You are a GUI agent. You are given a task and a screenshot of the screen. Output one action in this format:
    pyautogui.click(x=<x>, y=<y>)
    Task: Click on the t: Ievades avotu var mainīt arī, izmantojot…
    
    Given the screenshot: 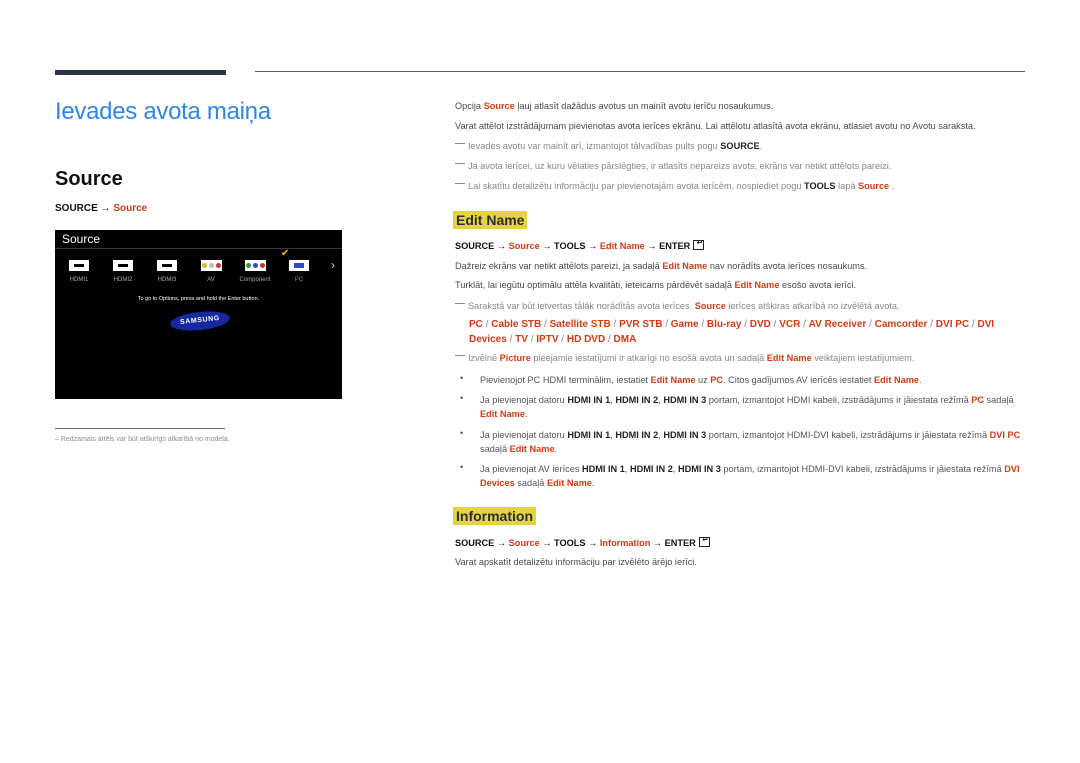 What is the action you would take?
    pyautogui.click(x=594, y=146)
    